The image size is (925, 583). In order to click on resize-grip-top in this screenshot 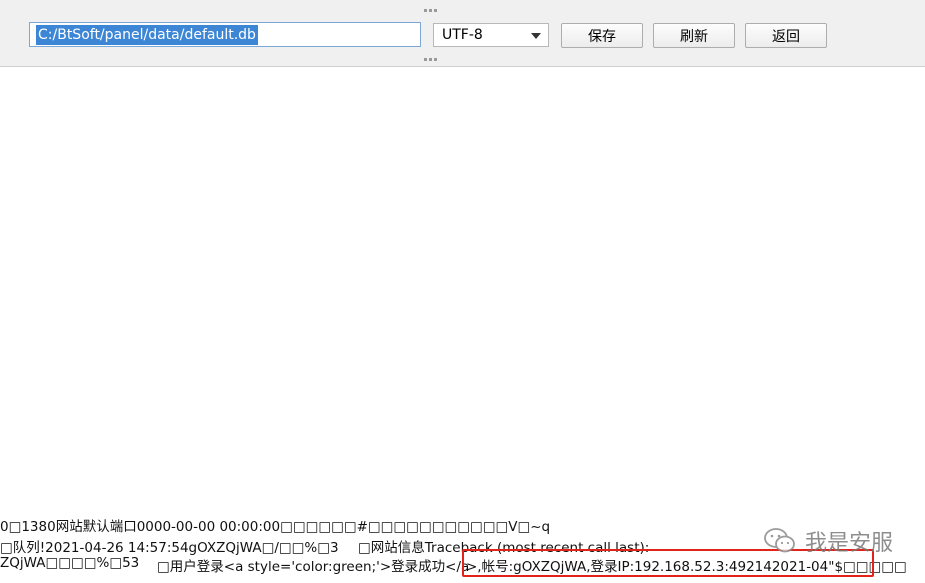, I will do `click(431, 11)`.